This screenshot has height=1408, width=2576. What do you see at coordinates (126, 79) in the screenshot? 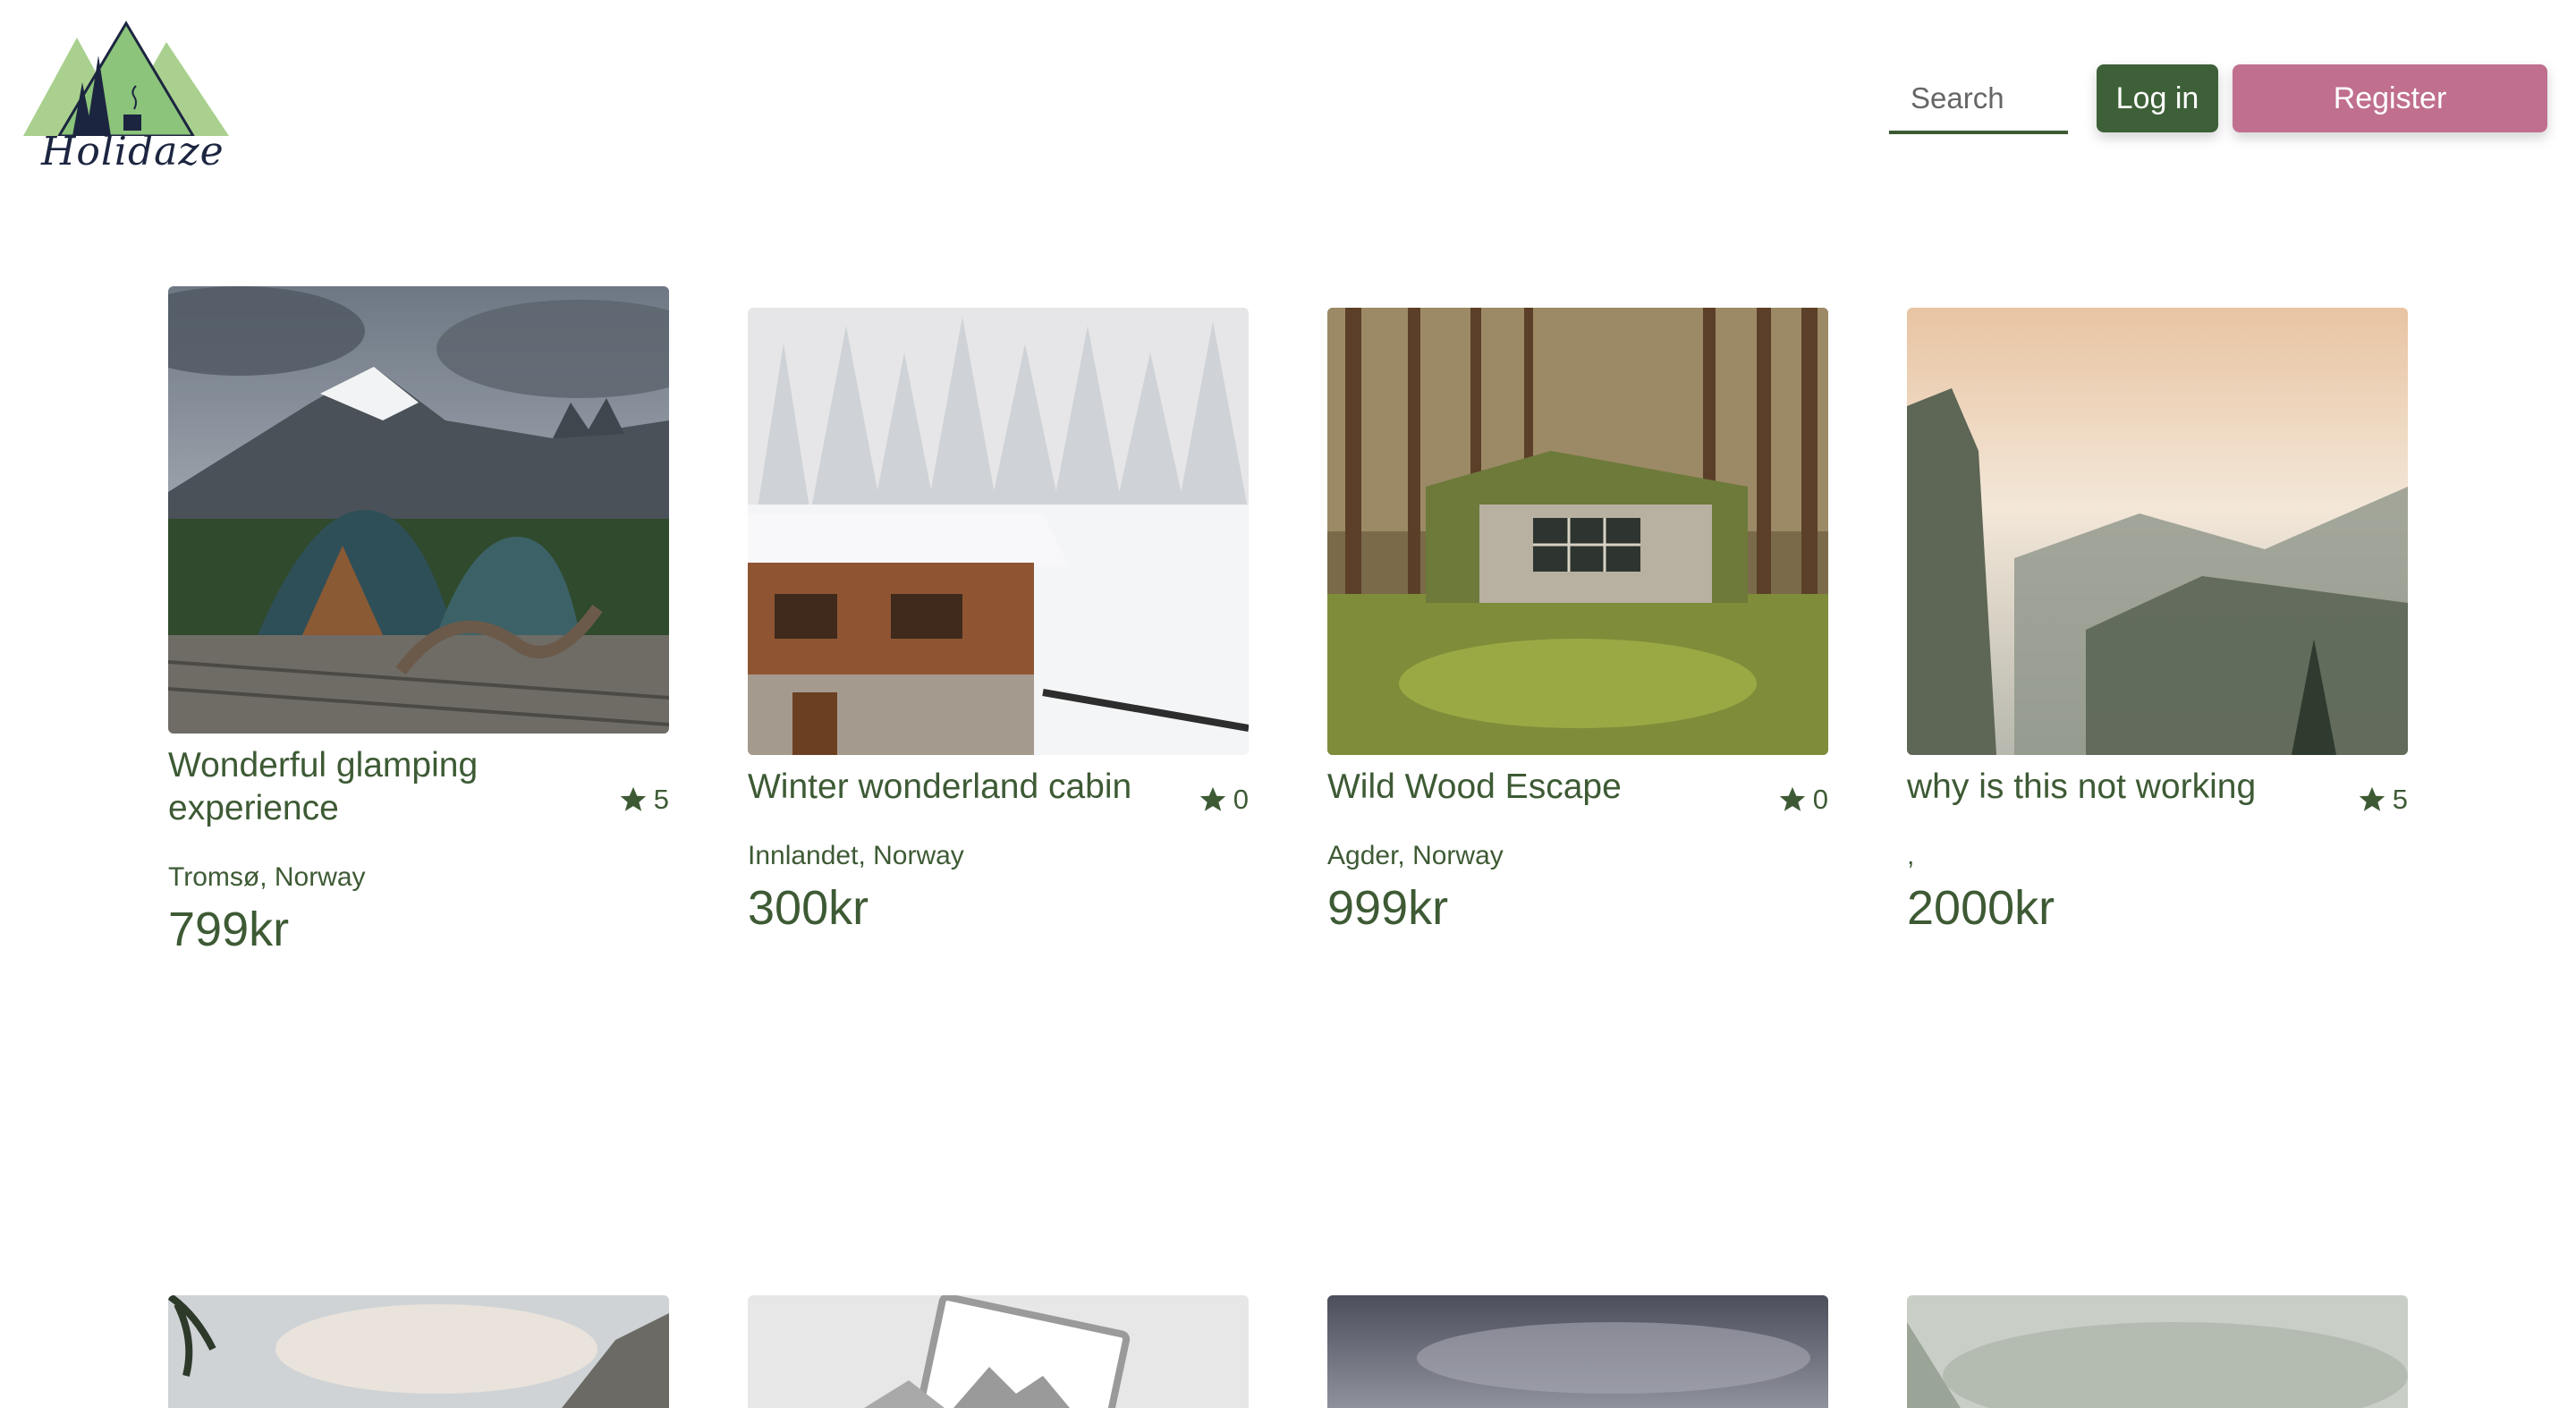
I see `logo-mountains-icon` at bounding box center [126, 79].